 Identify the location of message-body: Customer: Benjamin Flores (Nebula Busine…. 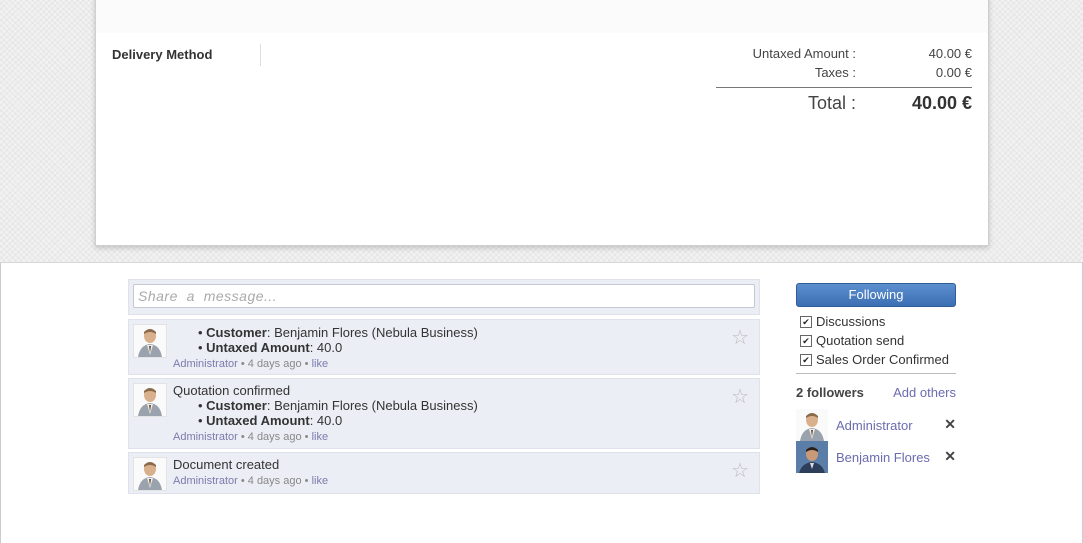
(464, 340).